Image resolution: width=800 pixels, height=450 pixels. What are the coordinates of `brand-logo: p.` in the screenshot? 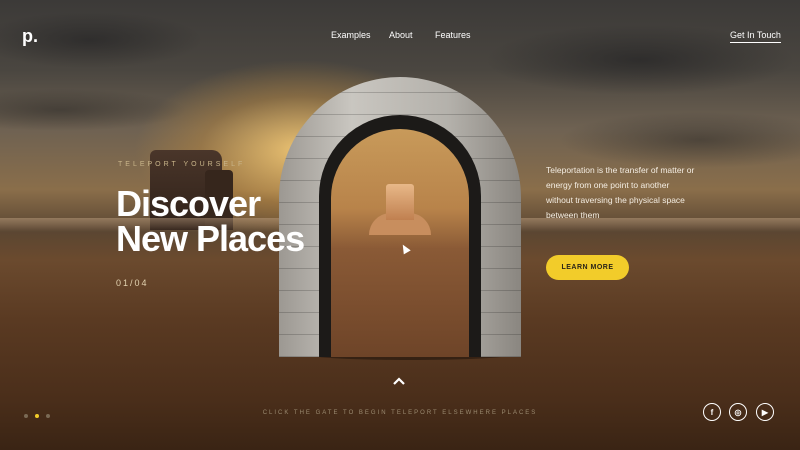 It's located at (30, 36).